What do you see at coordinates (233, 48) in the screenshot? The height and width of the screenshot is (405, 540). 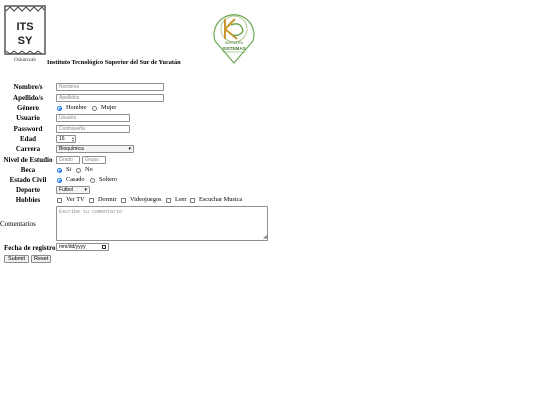 I see `logo2-bottom-text: SISTEMAS` at bounding box center [233, 48].